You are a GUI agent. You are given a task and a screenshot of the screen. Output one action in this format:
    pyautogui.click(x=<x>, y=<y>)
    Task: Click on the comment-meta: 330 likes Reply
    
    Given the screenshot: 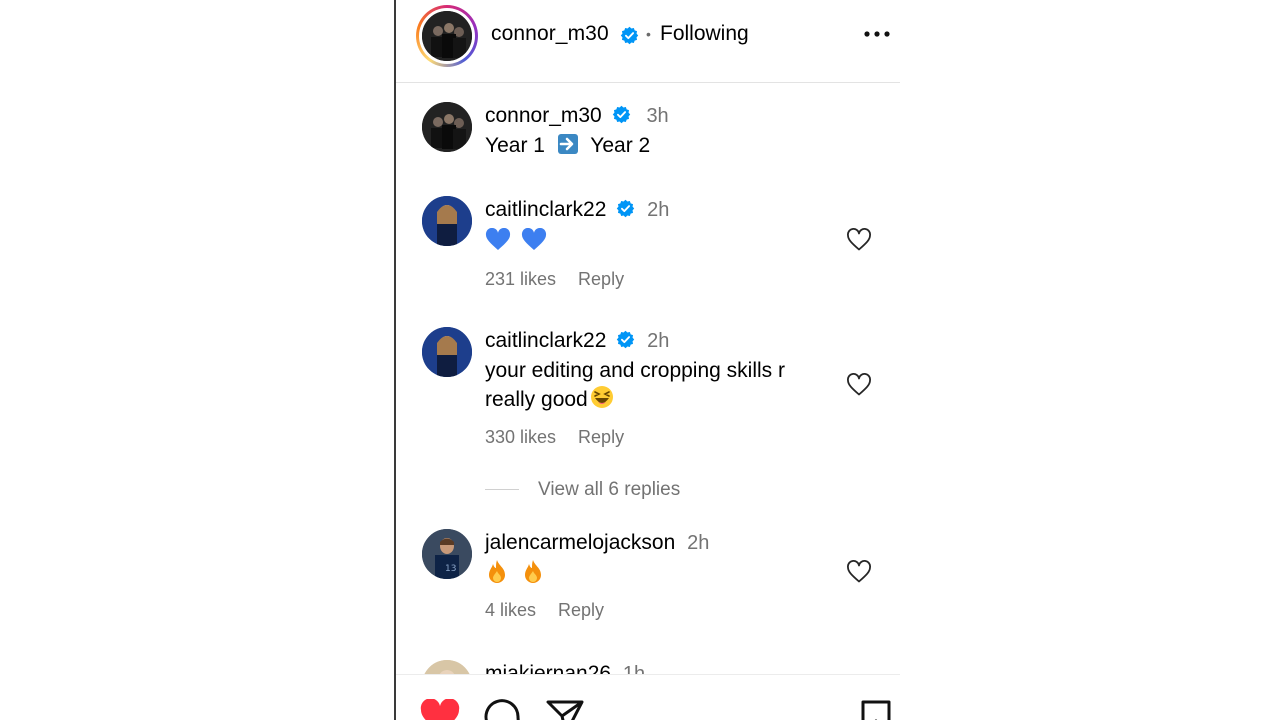 What is the action you would take?
    pyautogui.click(x=554, y=437)
    